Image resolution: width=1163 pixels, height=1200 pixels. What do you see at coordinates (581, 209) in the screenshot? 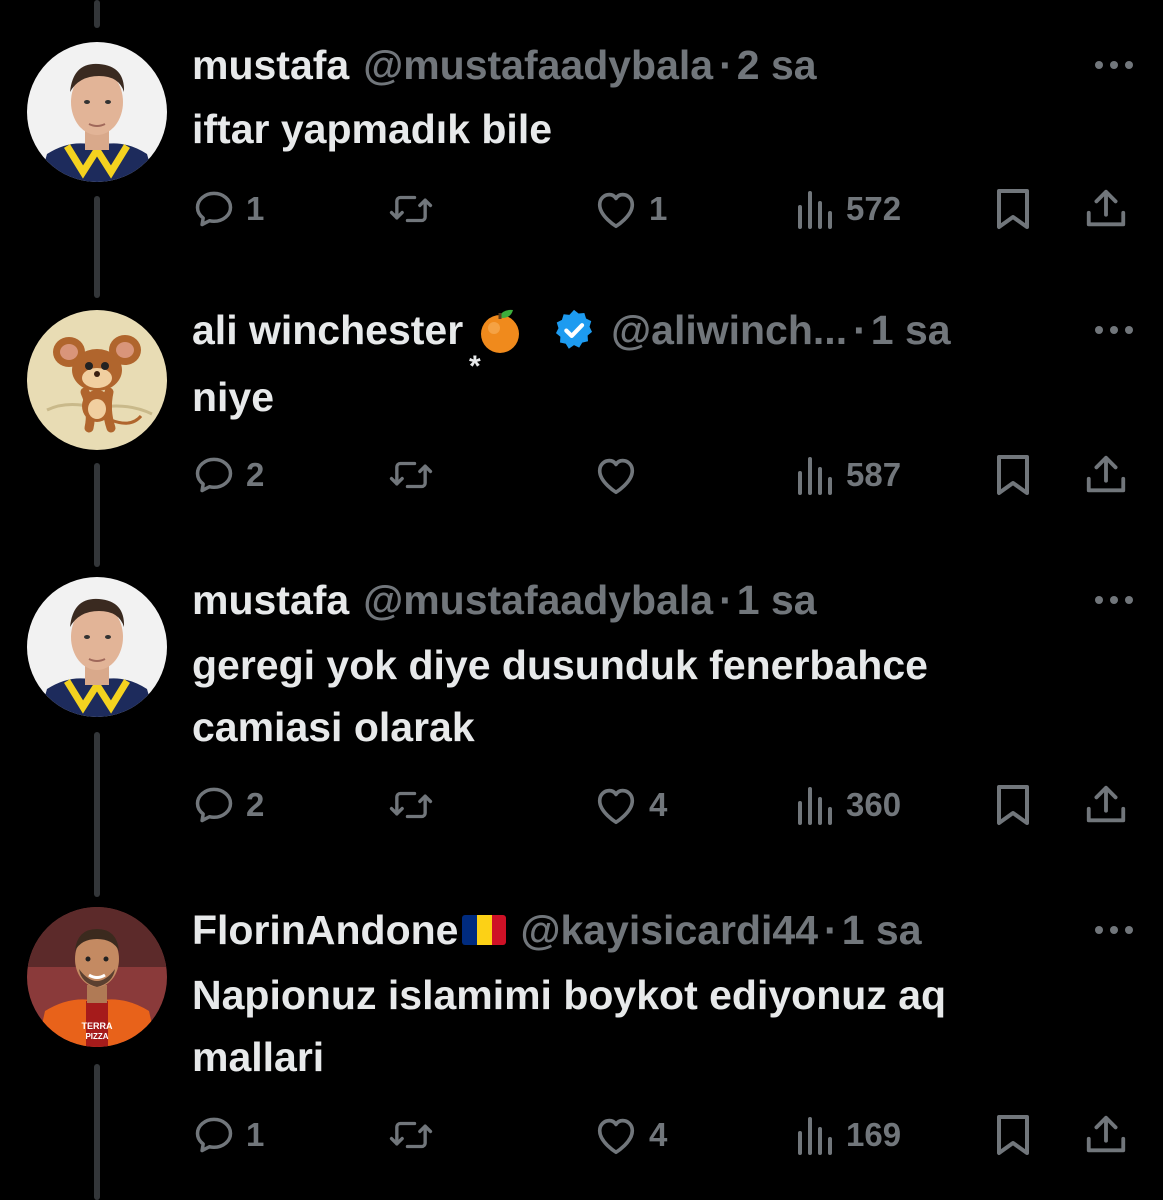
I see `tweet-actions: 1 1 572` at bounding box center [581, 209].